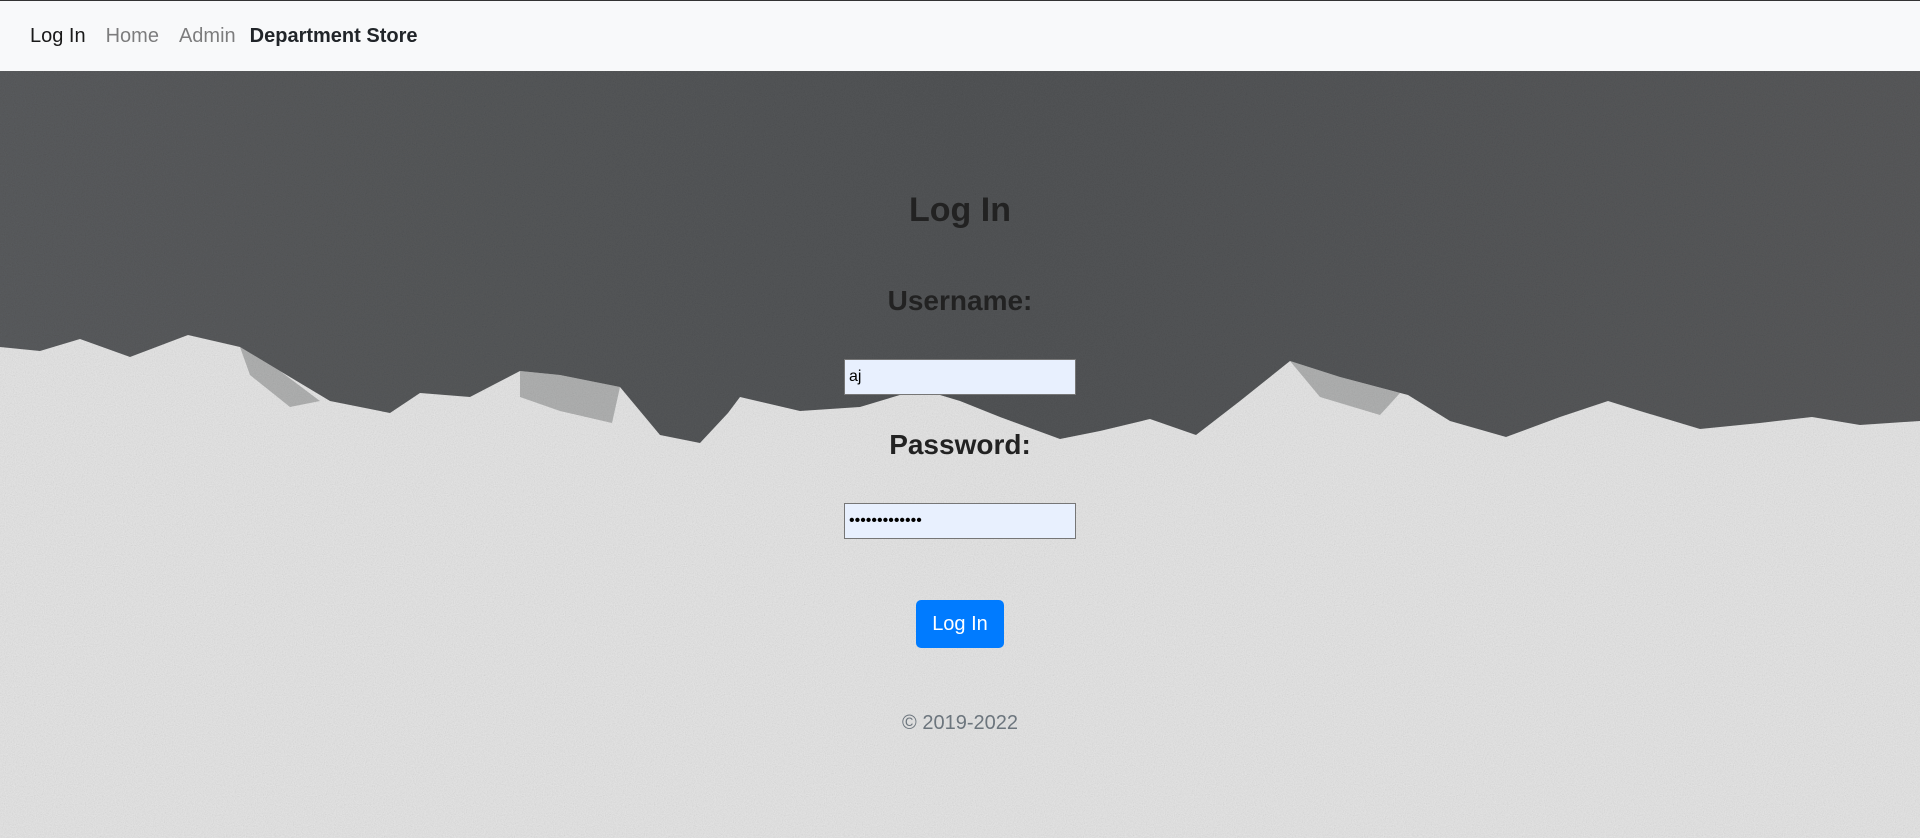 The image size is (1920, 838). I want to click on password-input, so click(960, 521).